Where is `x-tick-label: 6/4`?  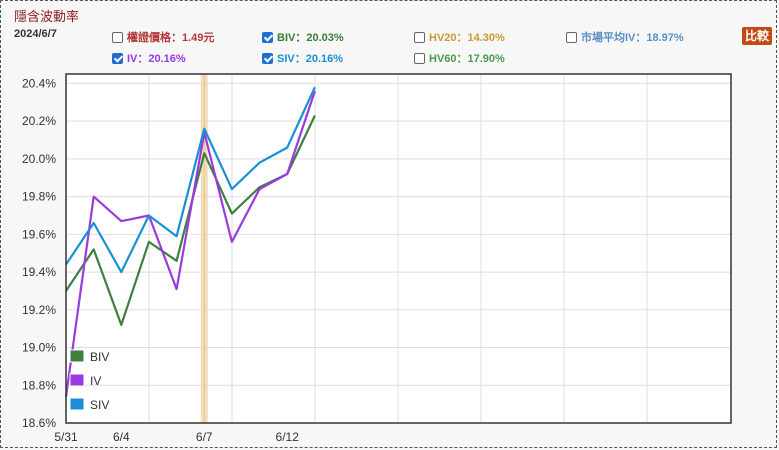 x-tick-label: 6/4 is located at coordinates (121, 437).